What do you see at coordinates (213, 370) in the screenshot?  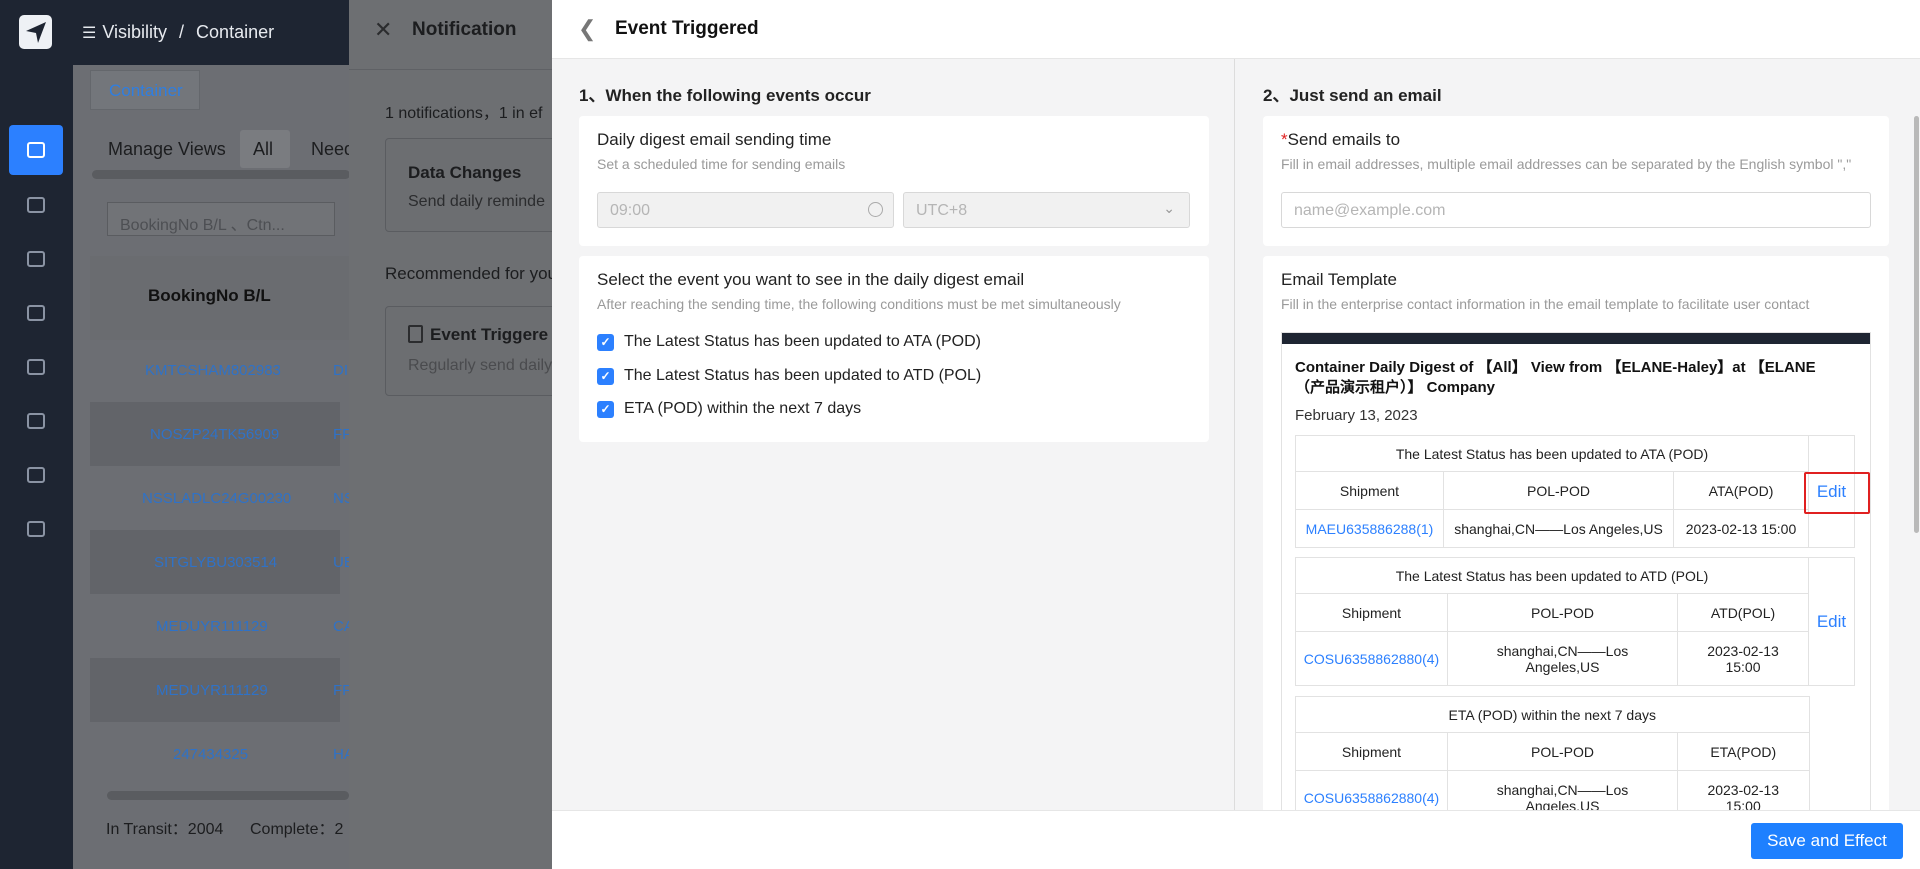 I see `booking-link: KMTCSHAM802983` at bounding box center [213, 370].